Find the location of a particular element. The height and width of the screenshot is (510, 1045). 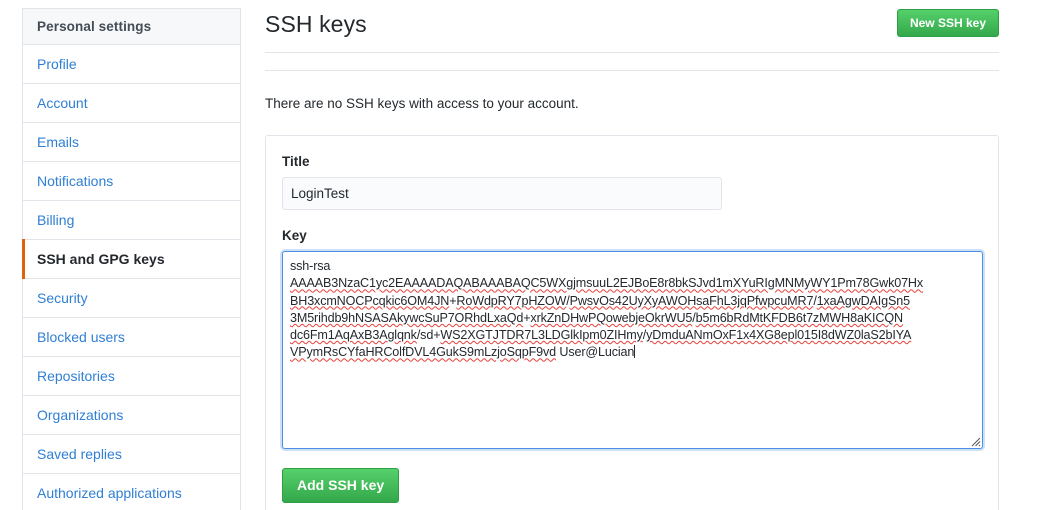

sidebar-item-organizations: Organizations is located at coordinates (131, 415).